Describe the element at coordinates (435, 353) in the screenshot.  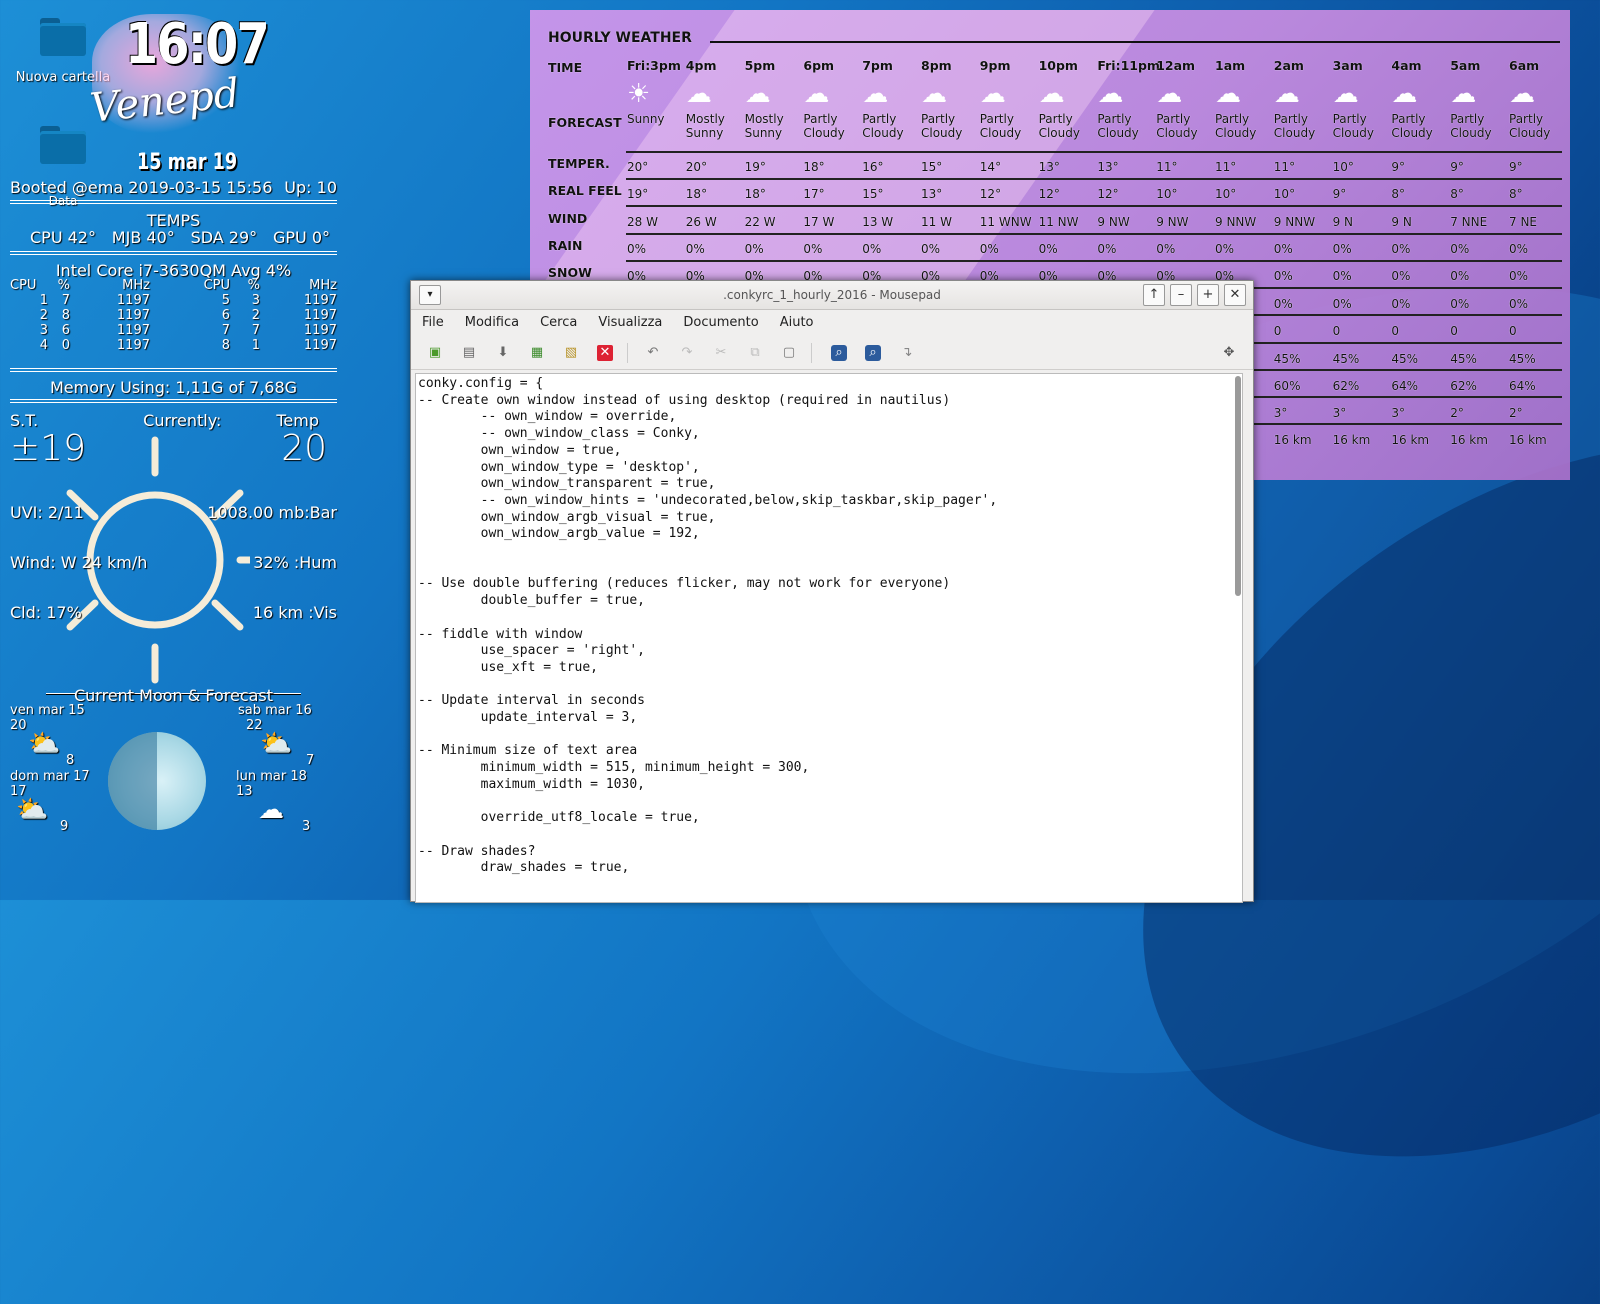
I see `new-document-icon: ▣` at that location.